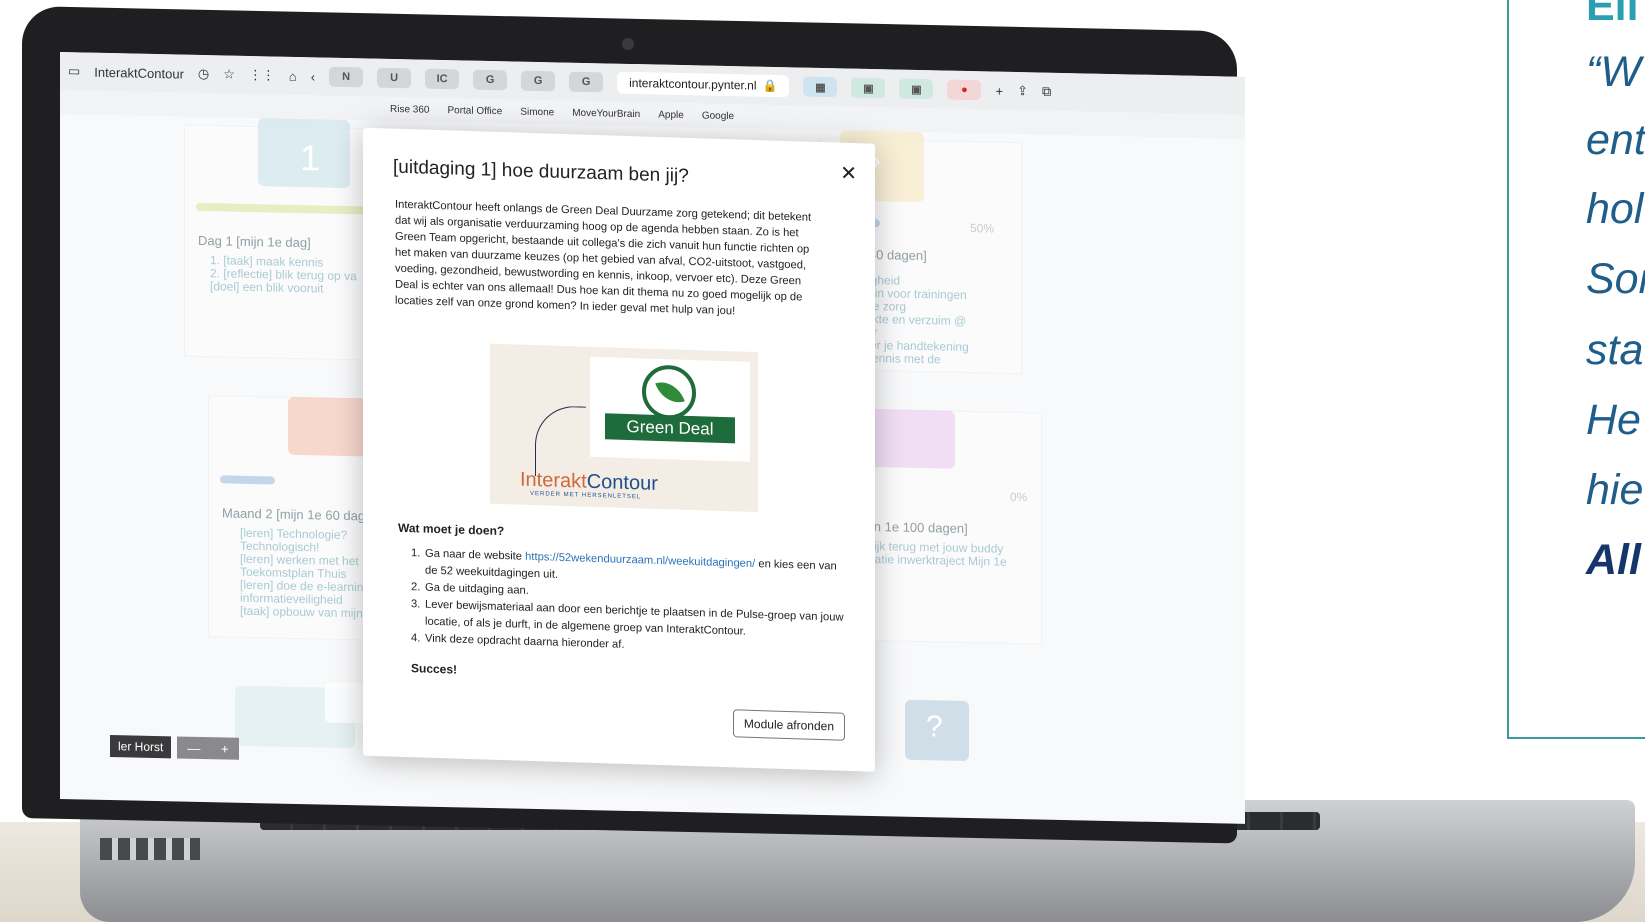 This screenshot has height=922, width=1645. What do you see at coordinates (1615, 279) in the screenshot?
I see `quote-line: Son` at bounding box center [1615, 279].